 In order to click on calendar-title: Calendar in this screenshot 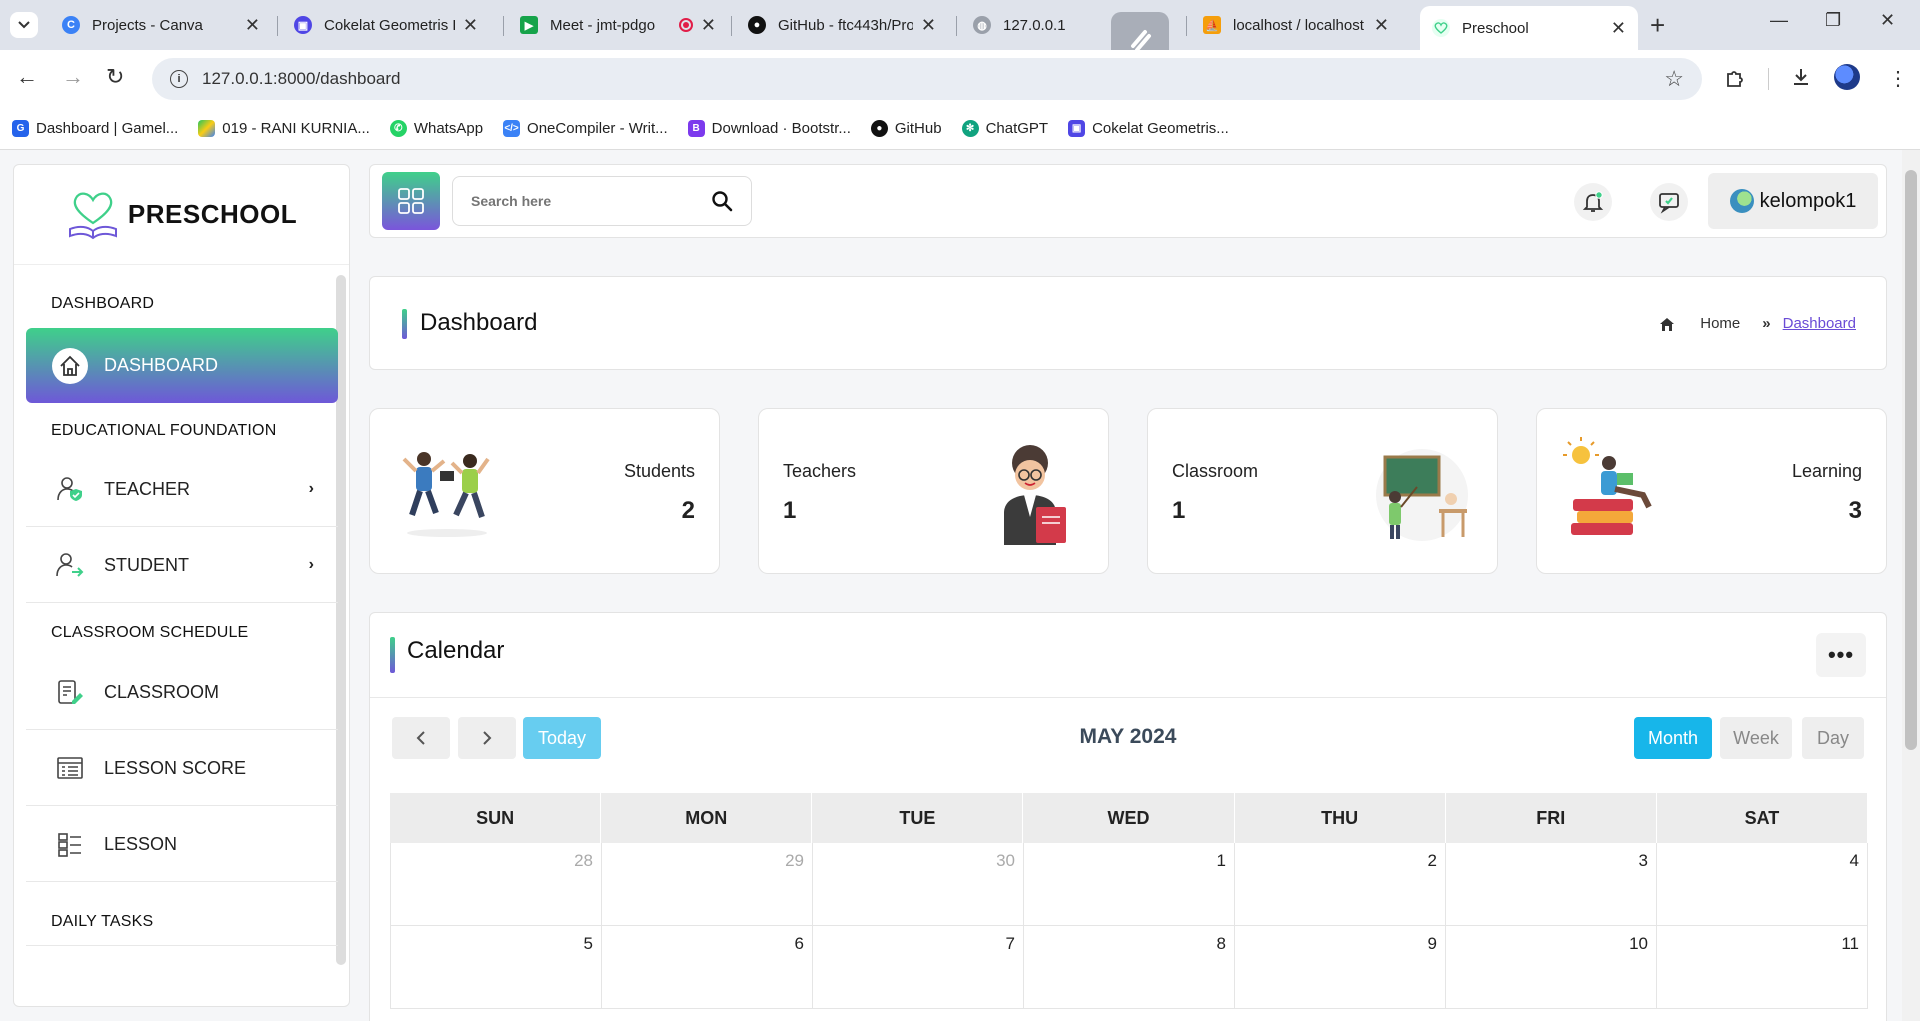, I will do `click(456, 650)`.